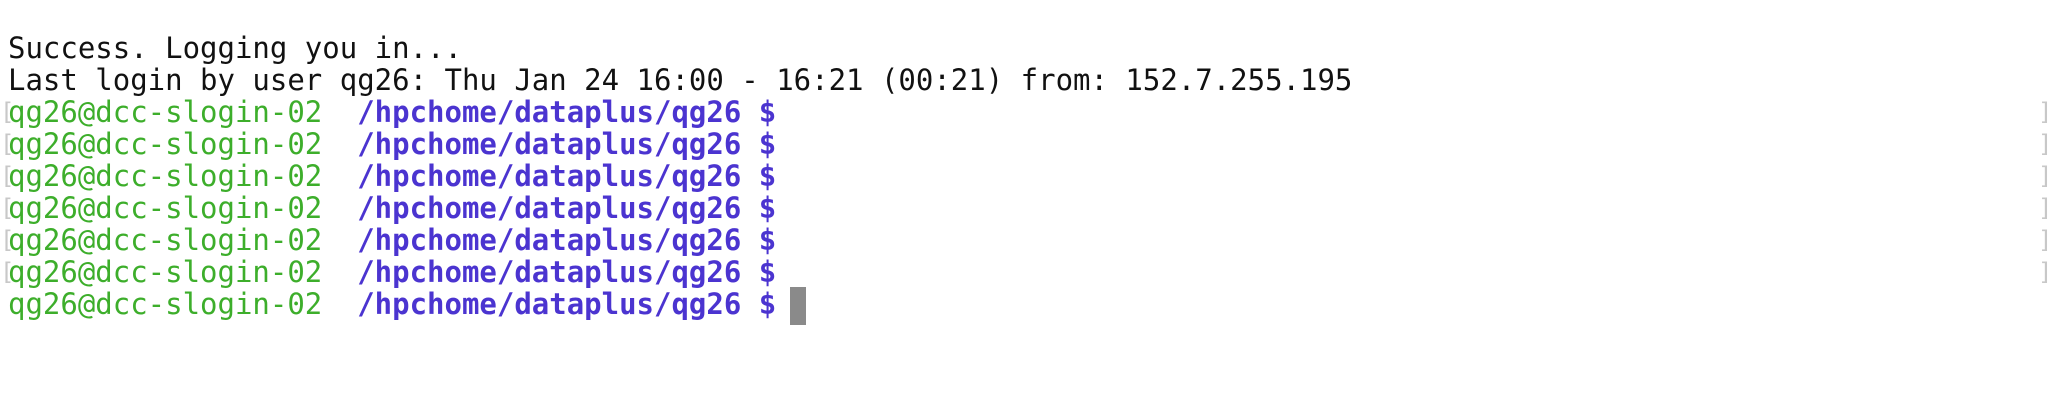 This screenshot has width=2050, height=408. What do you see at coordinates (549, 304) in the screenshot?
I see `prompt-path: /hpchome/dataplus/qg26` at bounding box center [549, 304].